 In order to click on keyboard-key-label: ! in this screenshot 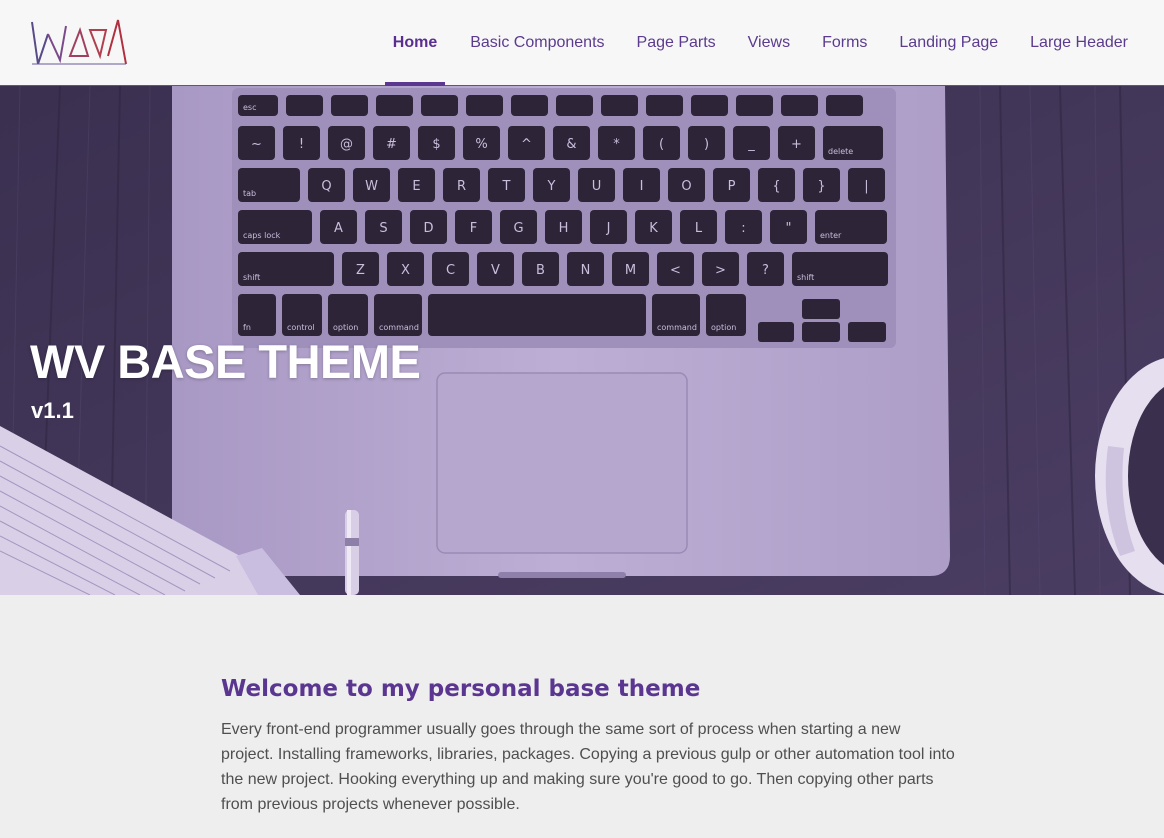, I will do `click(301, 144)`.